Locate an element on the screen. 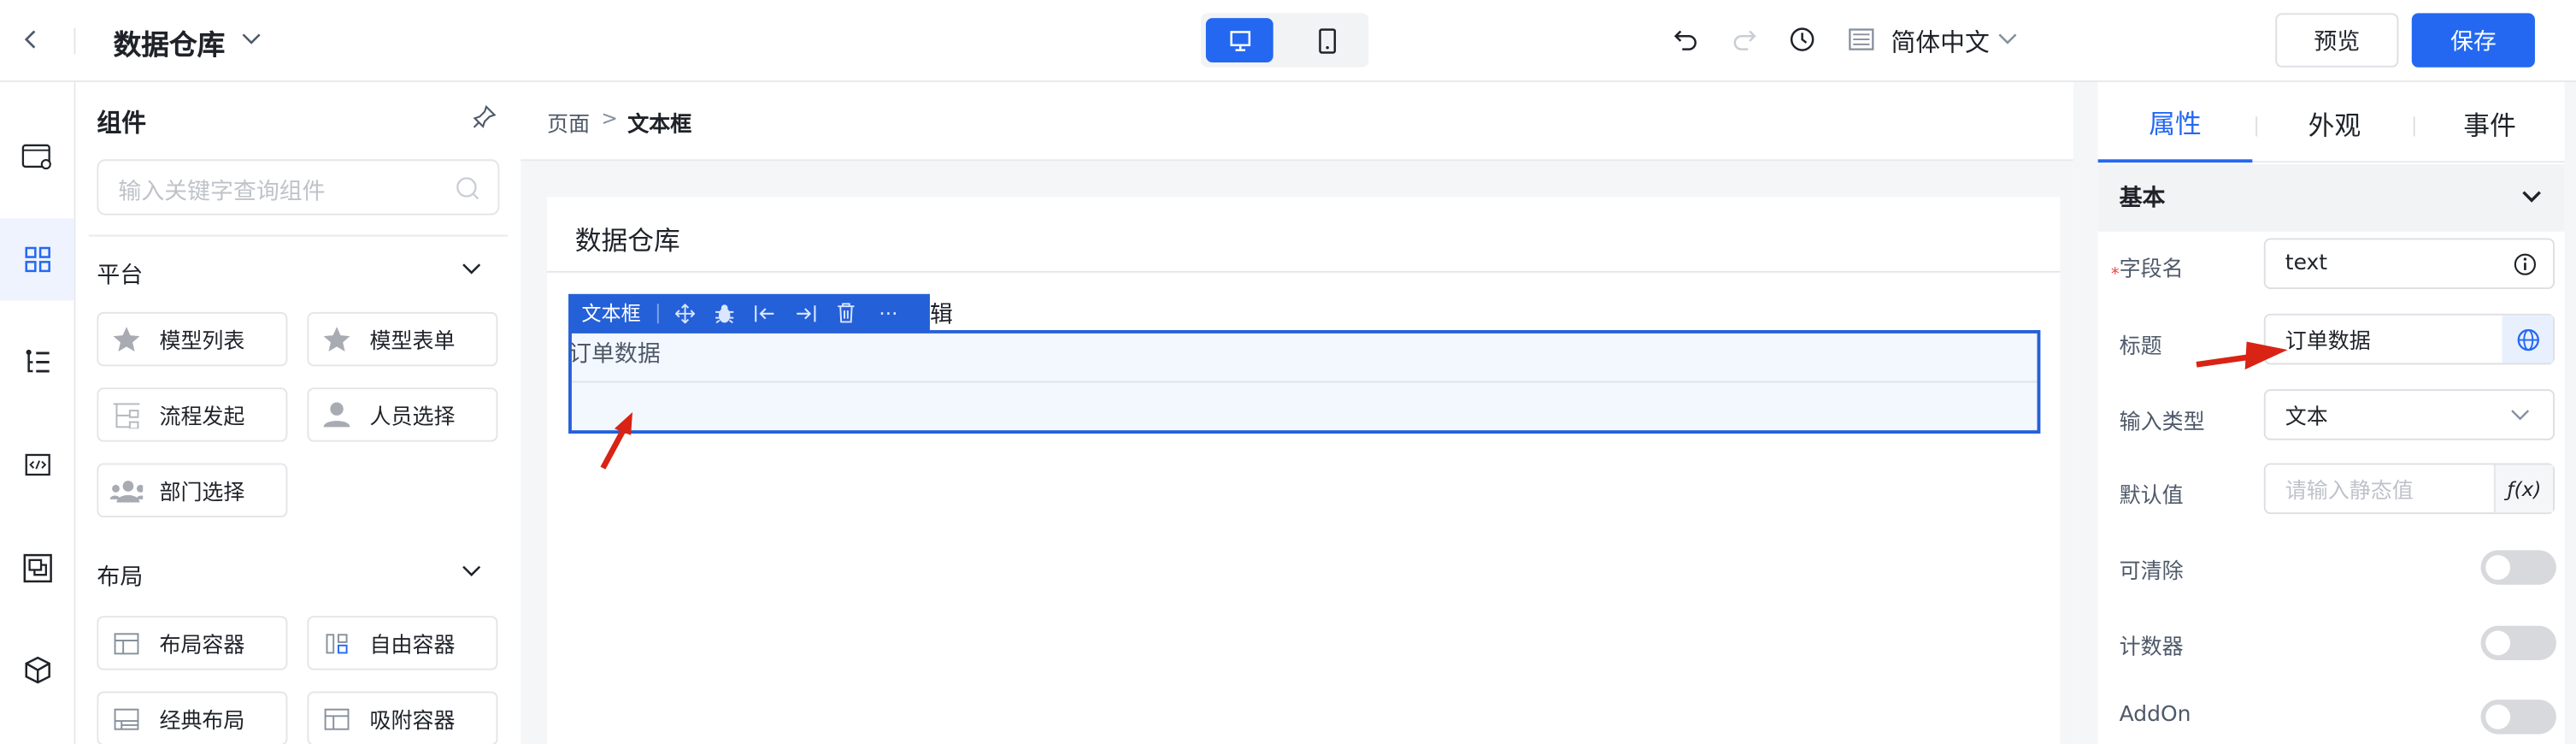 This screenshot has width=2576, height=744. component-user-select: 人员选择 is located at coordinates (402, 415).